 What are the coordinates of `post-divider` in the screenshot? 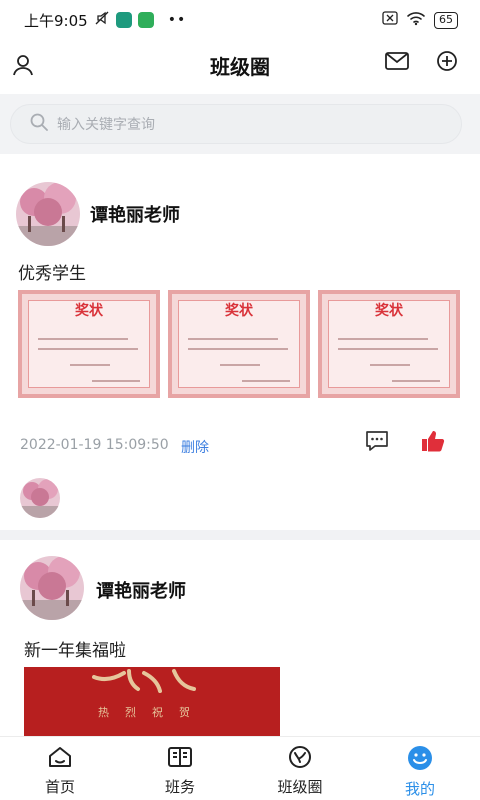 It's located at (240, 535).